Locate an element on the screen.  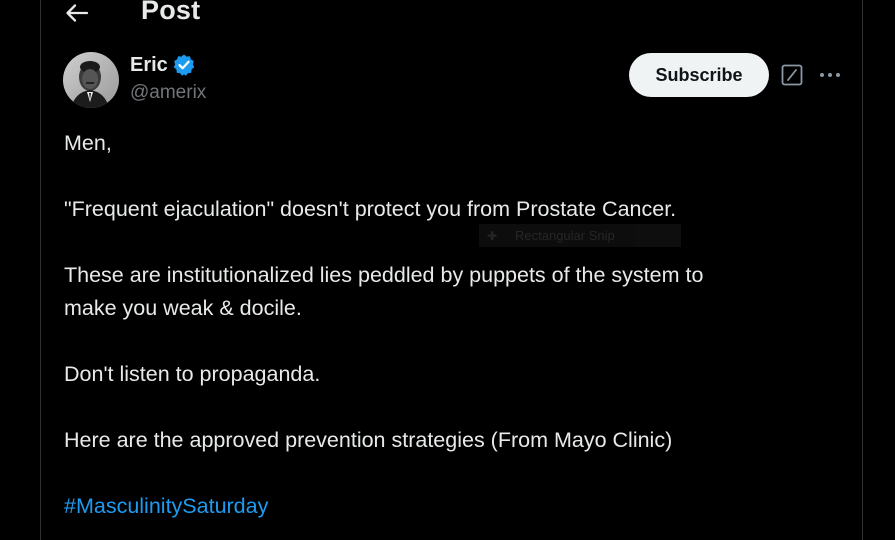
verified-badge-icon is located at coordinates (184, 65).